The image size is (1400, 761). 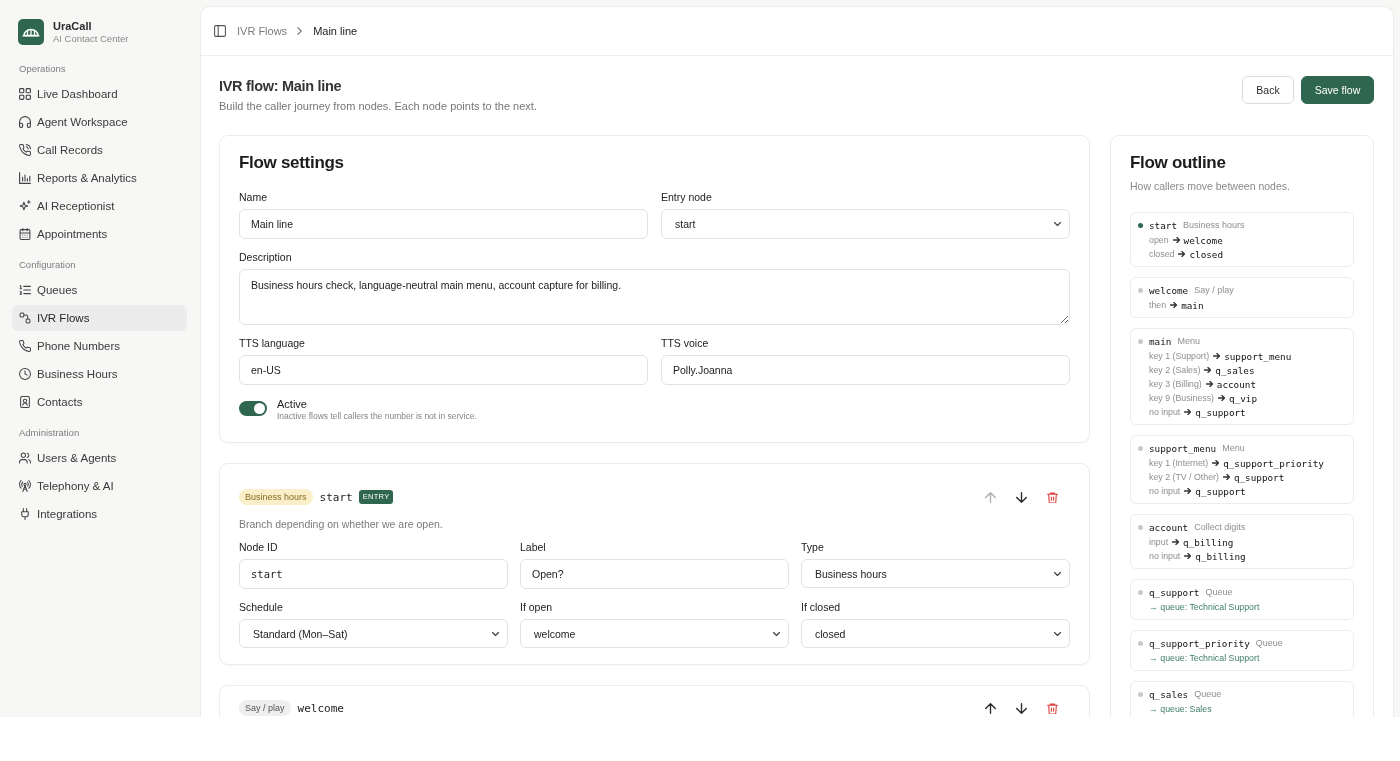 What do you see at coordinates (654, 574) in the screenshot?
I see `text-input: Open?` at bounding box center [654, 574].